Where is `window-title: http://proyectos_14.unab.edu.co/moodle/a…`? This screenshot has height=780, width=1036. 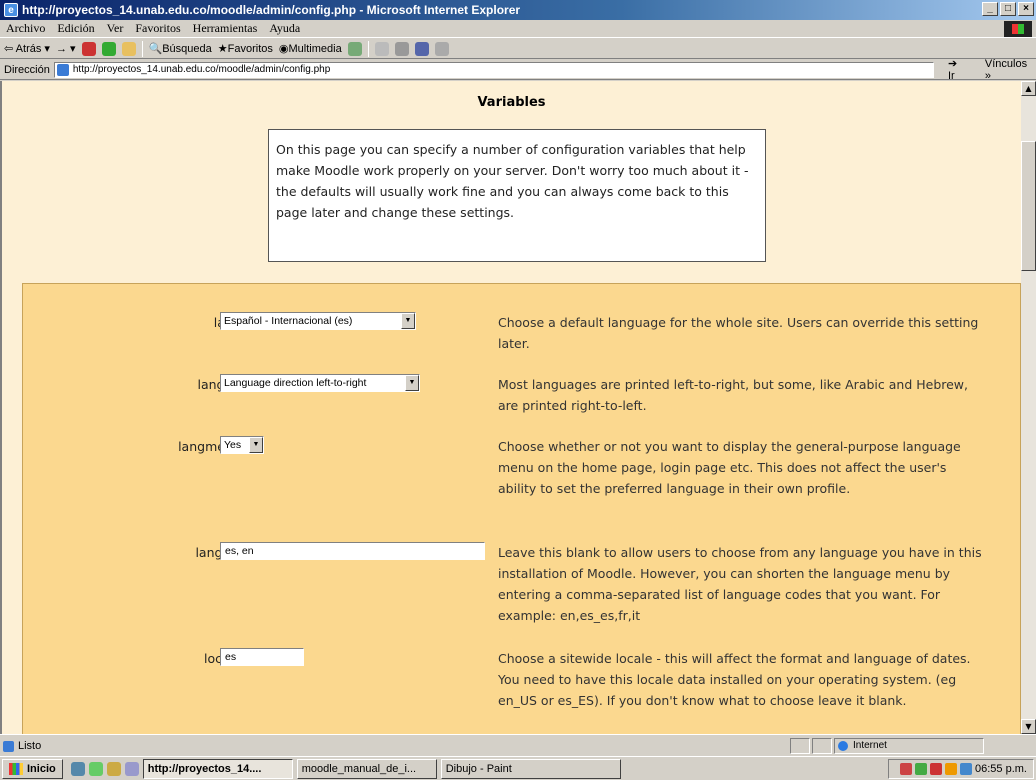
window-title: http://proyectos_14.unab.edu.co/moodle/a… is located at coordinates (271, 10).